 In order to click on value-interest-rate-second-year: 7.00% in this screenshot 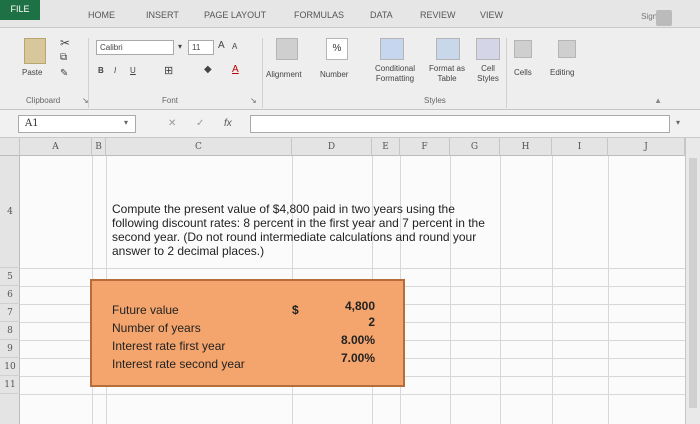, I will do `click(358, 358)`.